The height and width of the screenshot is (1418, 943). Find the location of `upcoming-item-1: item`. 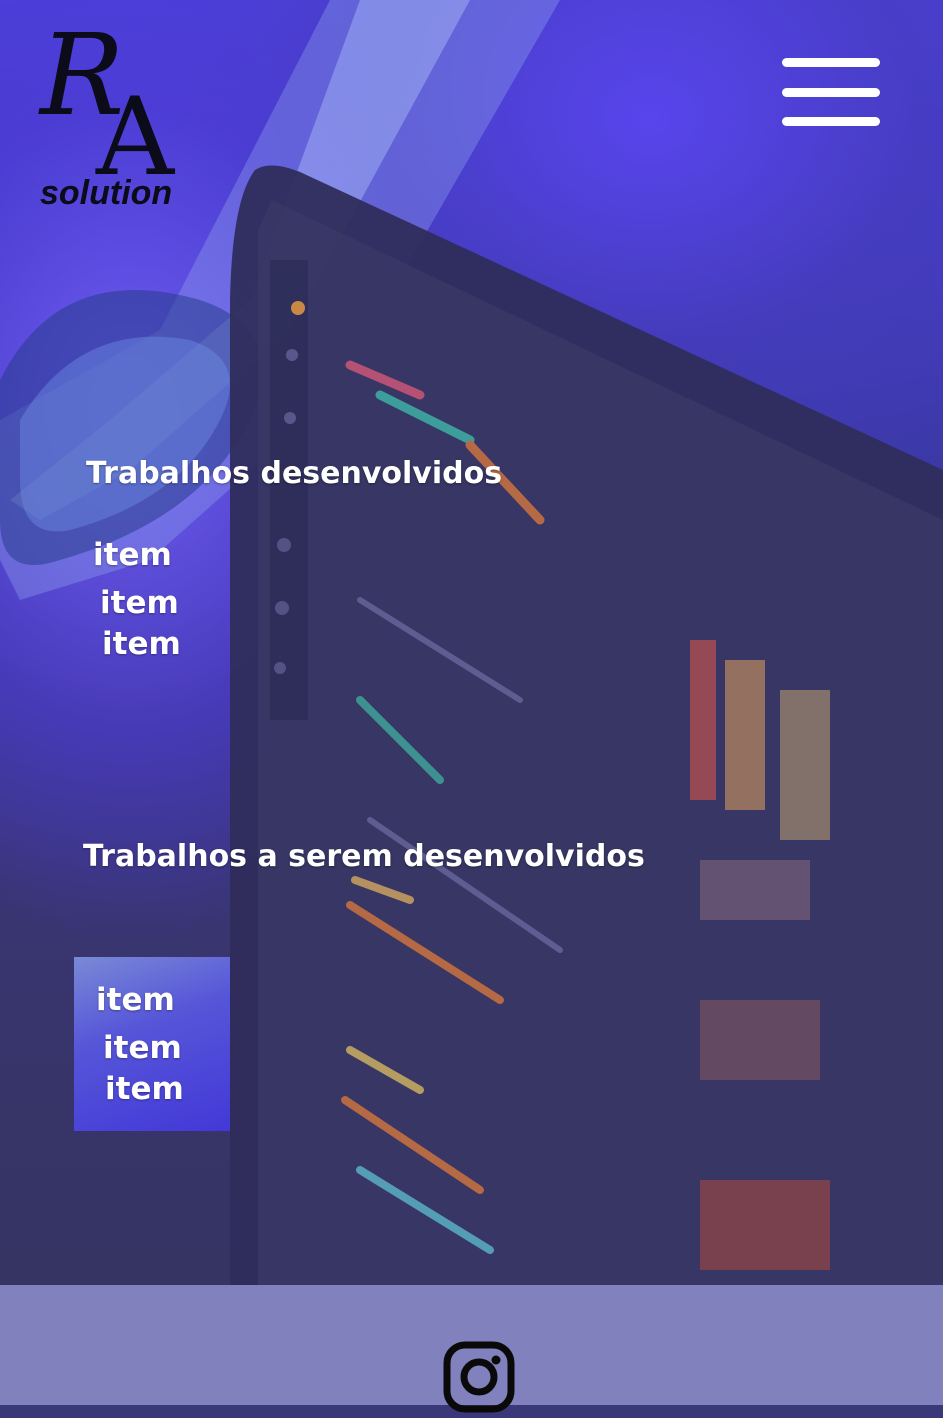

upcoming-item-1: item is located at coordinates (135, 1000).